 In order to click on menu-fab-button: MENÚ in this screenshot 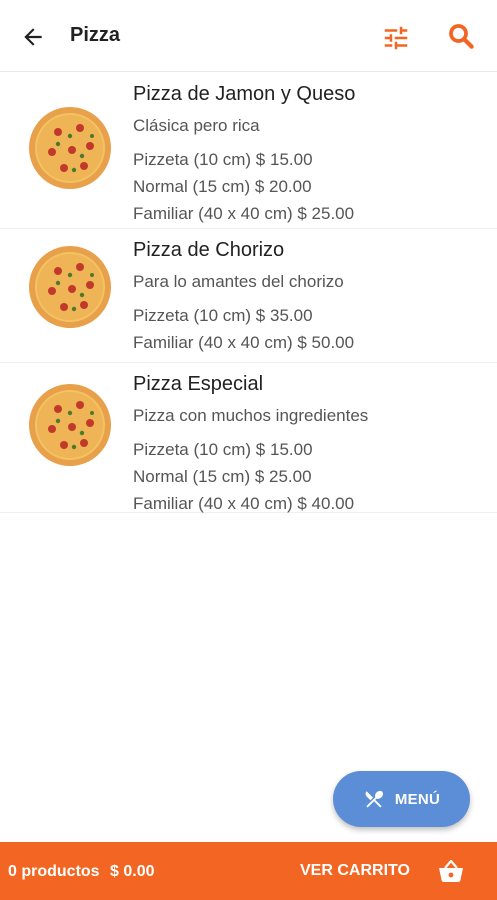, I will do `click(401, 799)`.